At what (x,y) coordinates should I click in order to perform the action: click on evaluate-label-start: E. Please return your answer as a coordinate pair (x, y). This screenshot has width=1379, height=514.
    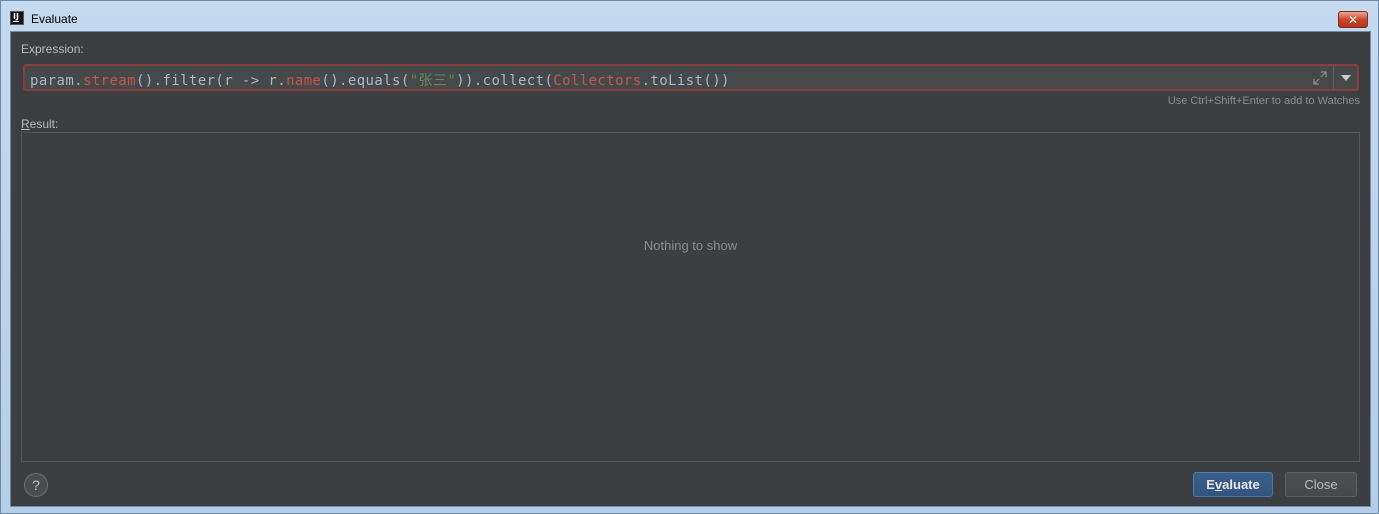
    Looking at the image, I should click on (1210, 484).